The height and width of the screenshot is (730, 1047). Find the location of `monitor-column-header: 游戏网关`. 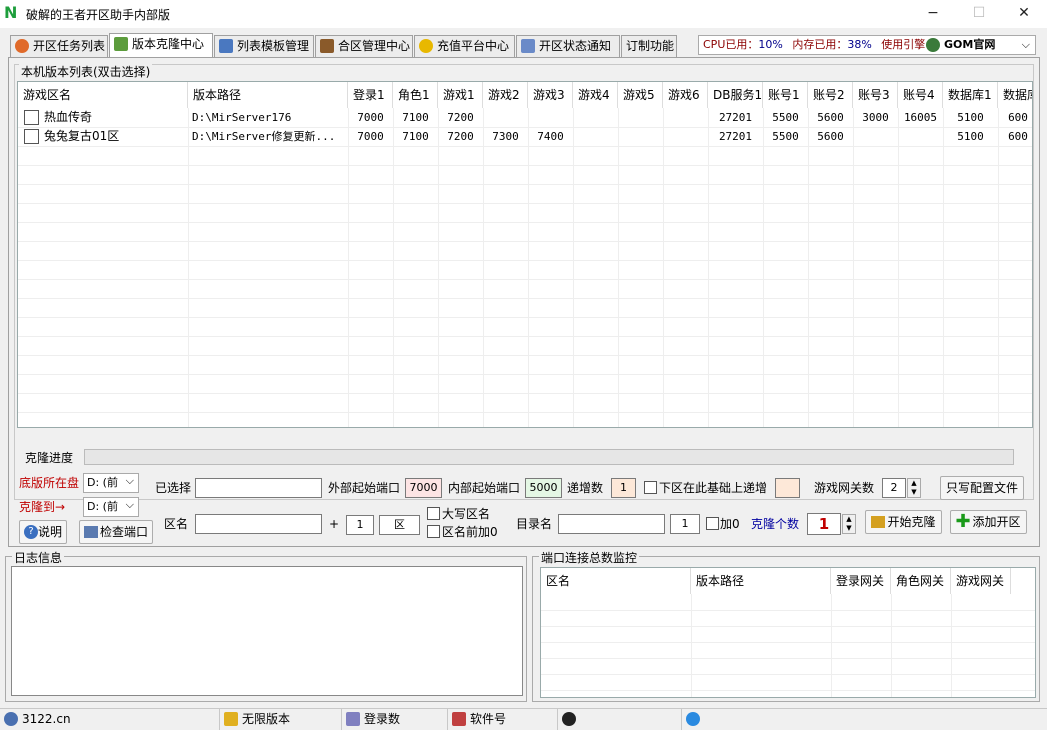

monitor-column-header: 游戏网关 is located at coordinates (981, 581).